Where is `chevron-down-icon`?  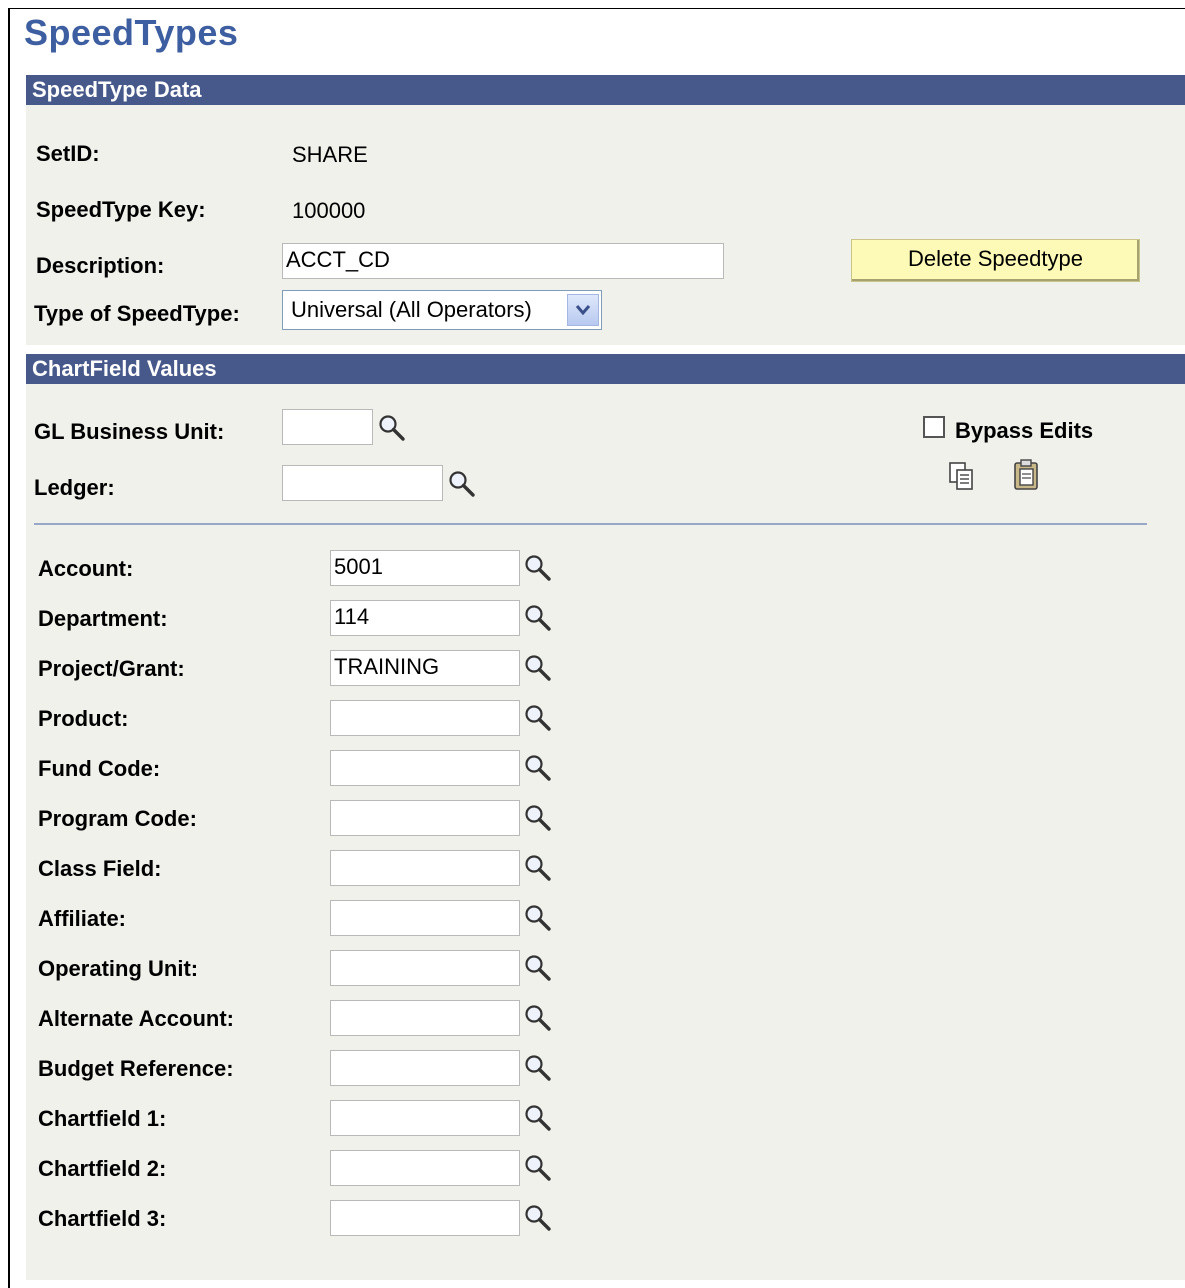 chevron-down-icon is located at coordinates (583, 310).